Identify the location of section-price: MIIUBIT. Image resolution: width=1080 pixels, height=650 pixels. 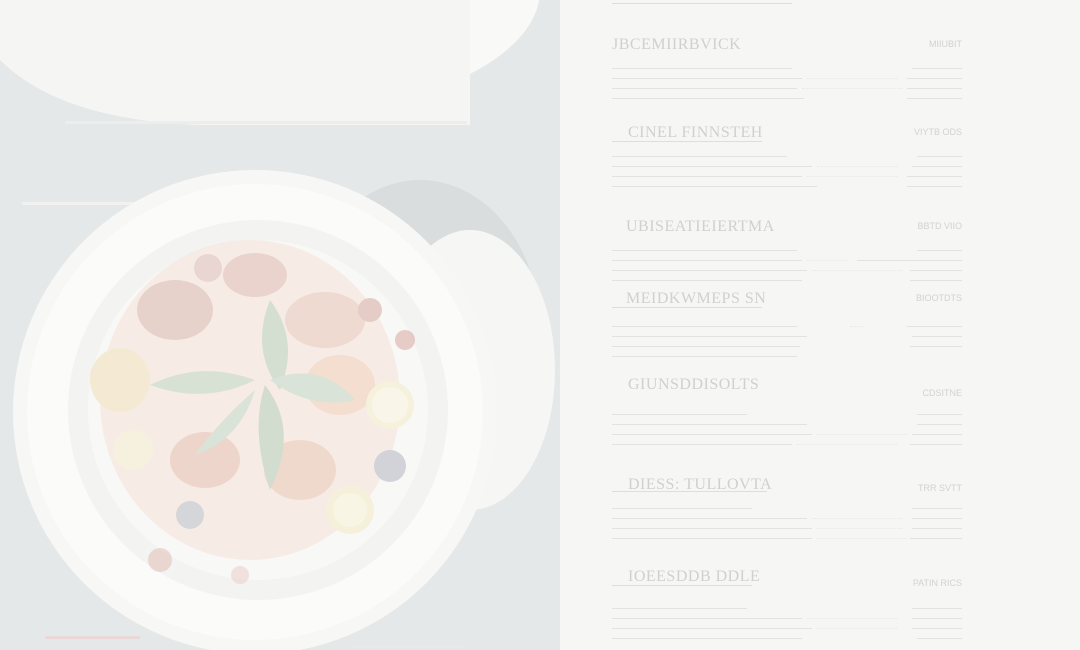
(945, 44).